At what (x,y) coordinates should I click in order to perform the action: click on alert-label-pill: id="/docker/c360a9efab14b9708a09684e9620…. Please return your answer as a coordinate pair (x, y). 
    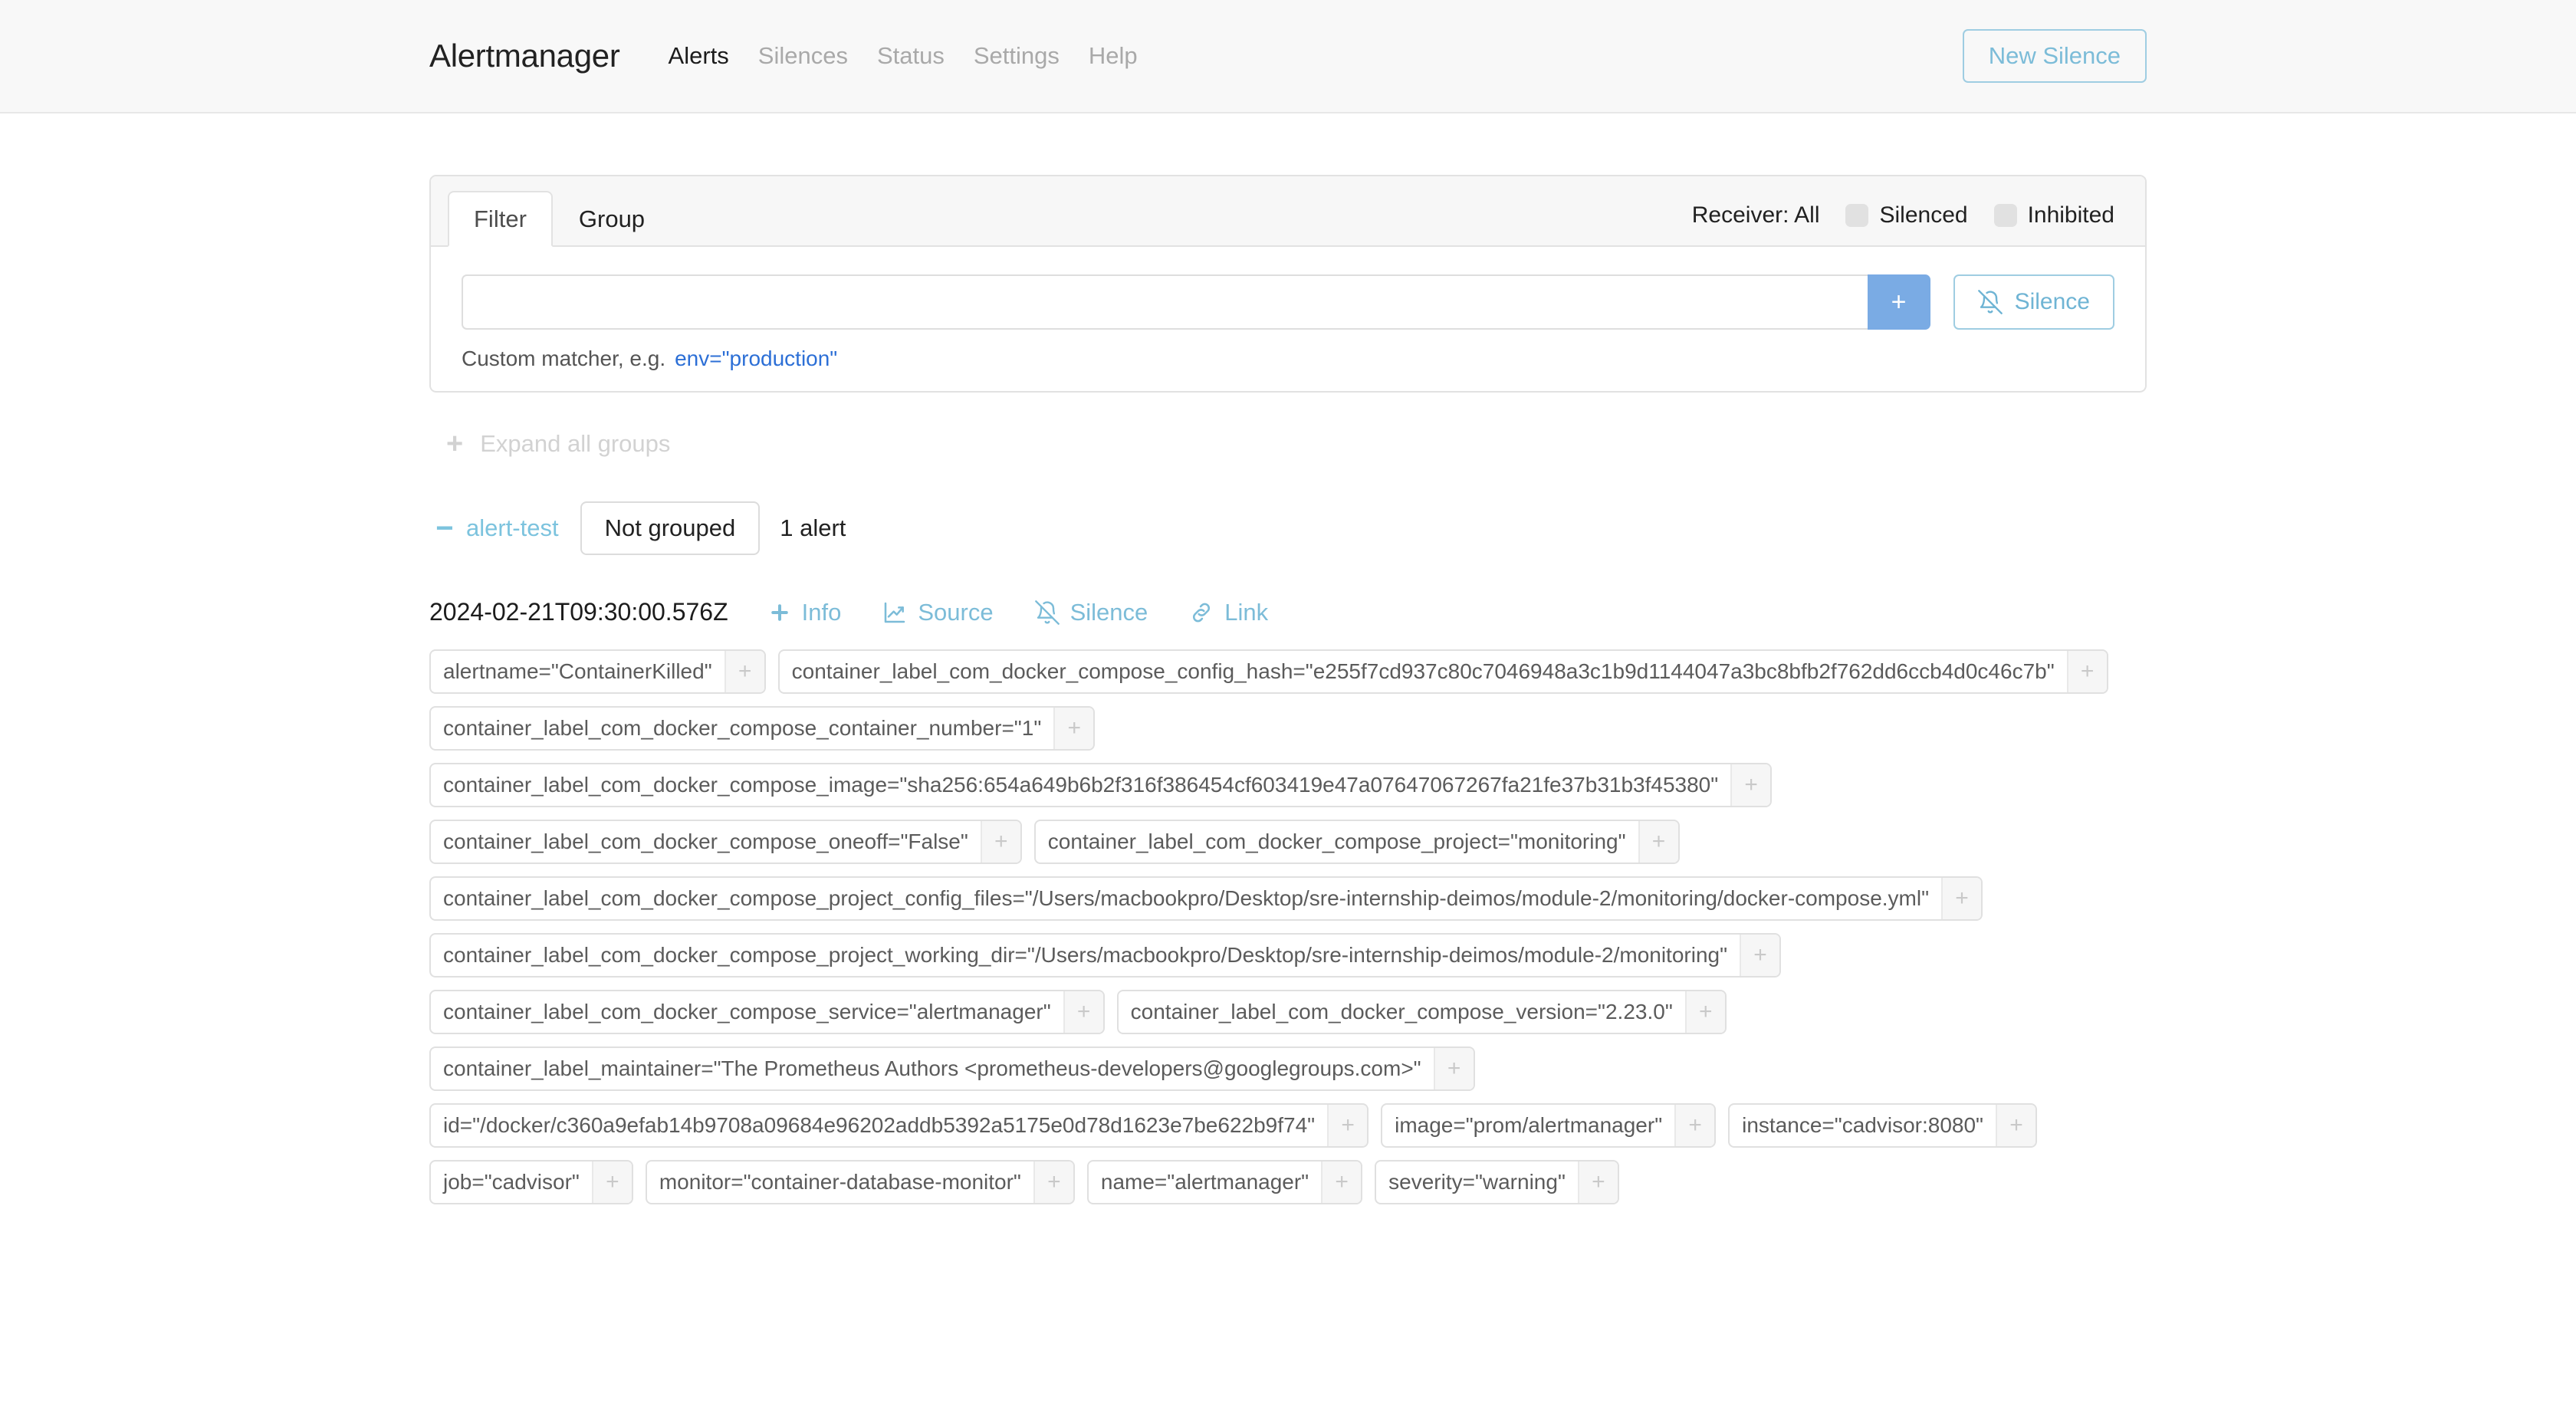
    Looking at the image, I should click on (899, 1125).